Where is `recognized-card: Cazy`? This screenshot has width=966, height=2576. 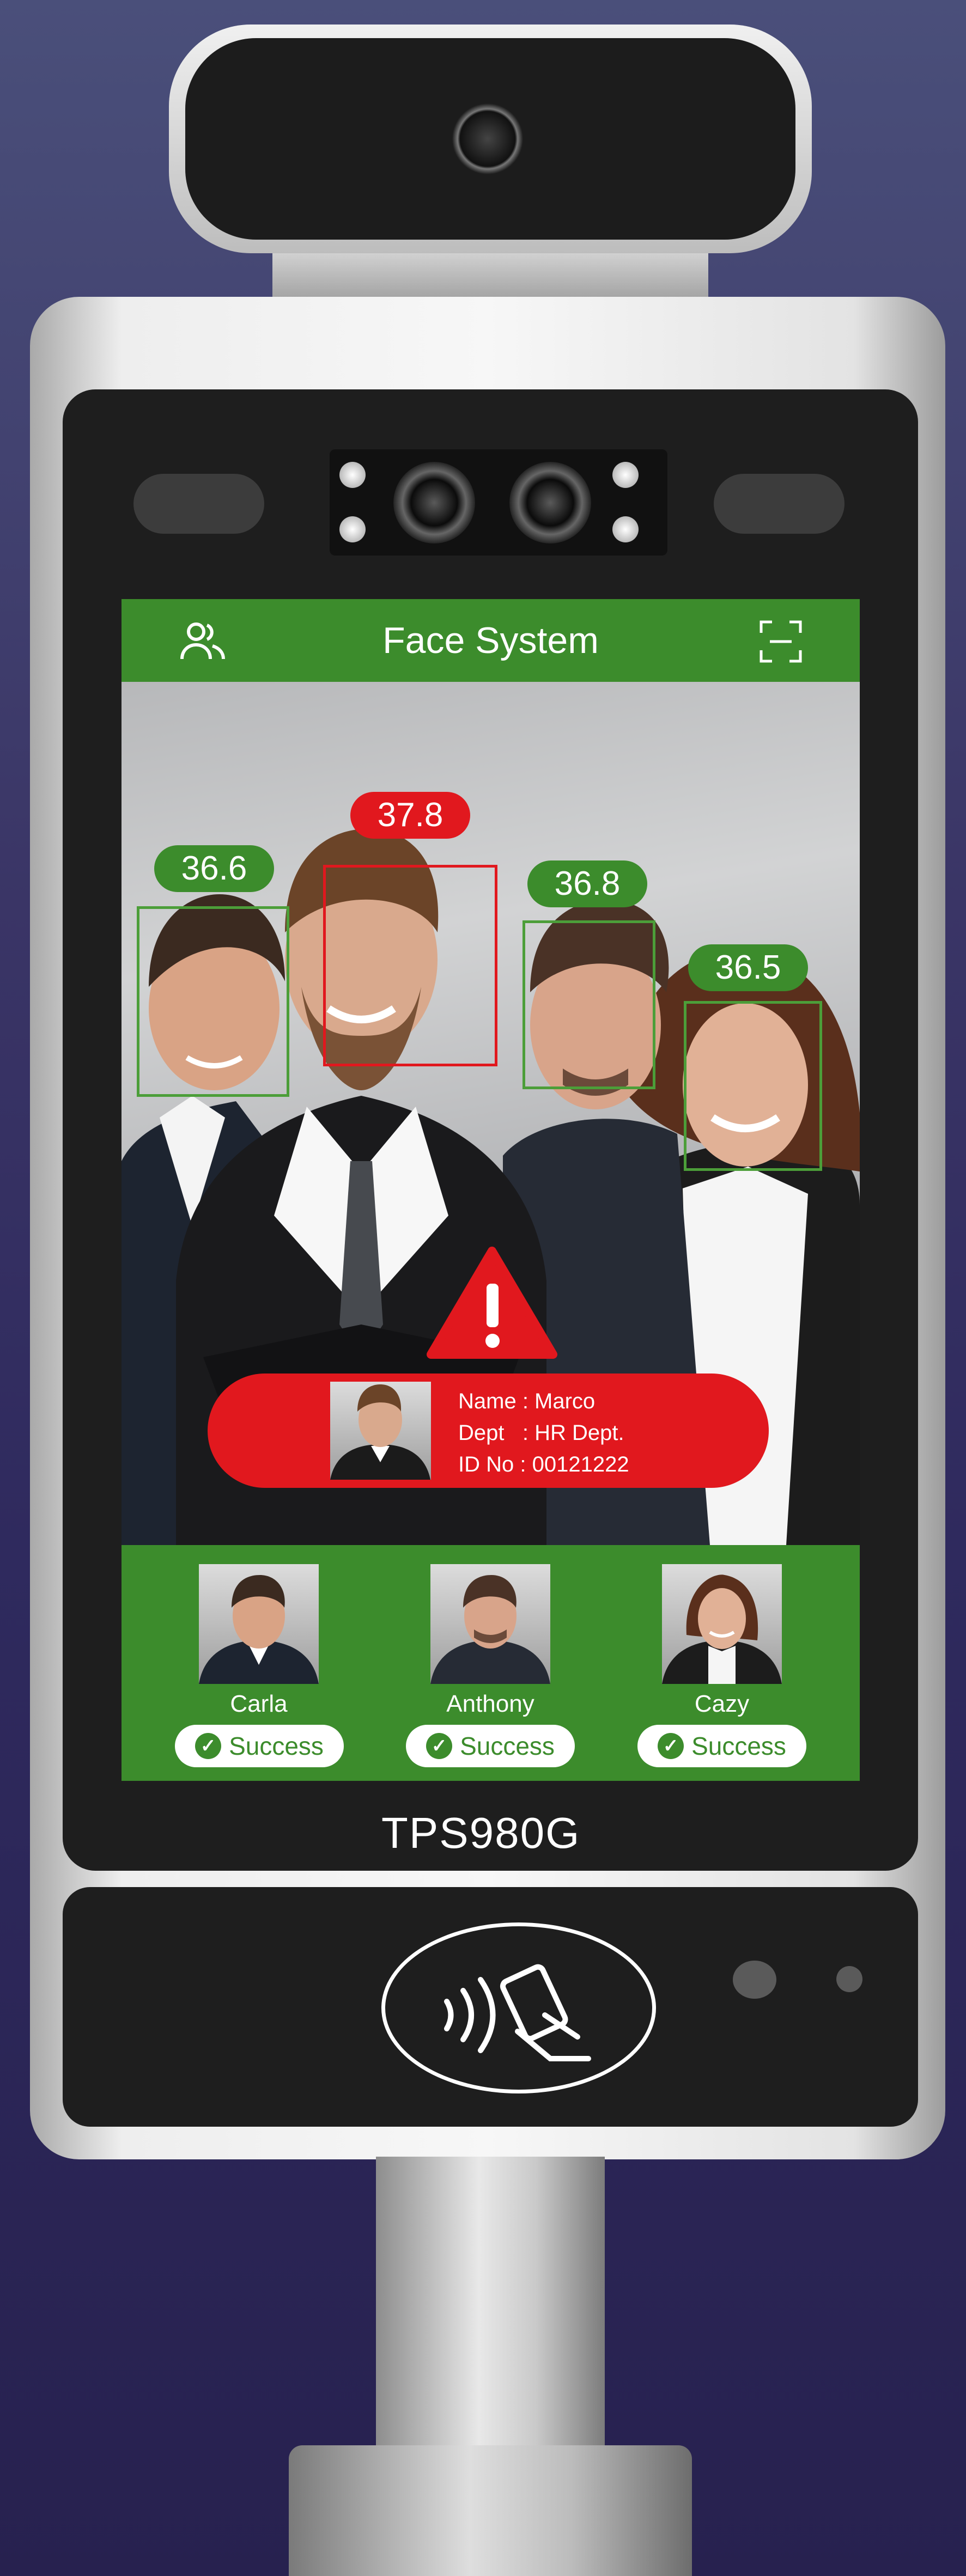 recognized-card: Cazy is located at coordinates (722, 1641).